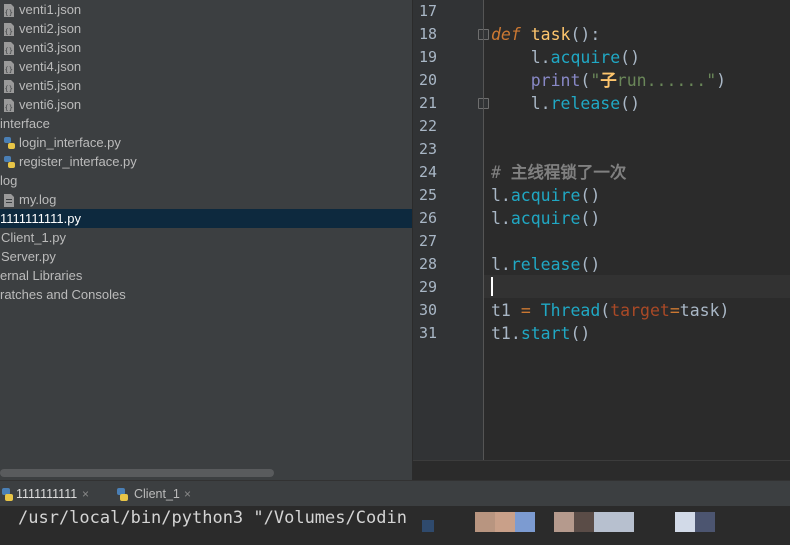  Describe the element at coordinates (212, 518) in the screenshot. I see `console-output: /usr/local/bin/python3 "/Volumes/Codin` at that location.